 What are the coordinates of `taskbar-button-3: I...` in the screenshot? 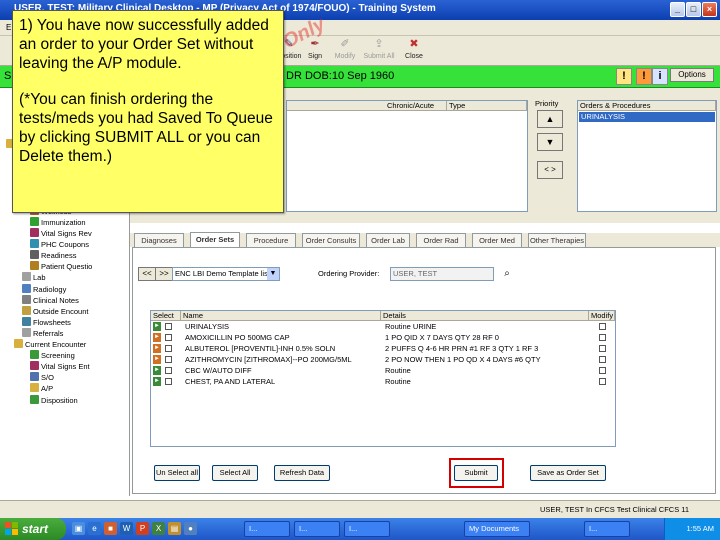 It's located at (367, 529).